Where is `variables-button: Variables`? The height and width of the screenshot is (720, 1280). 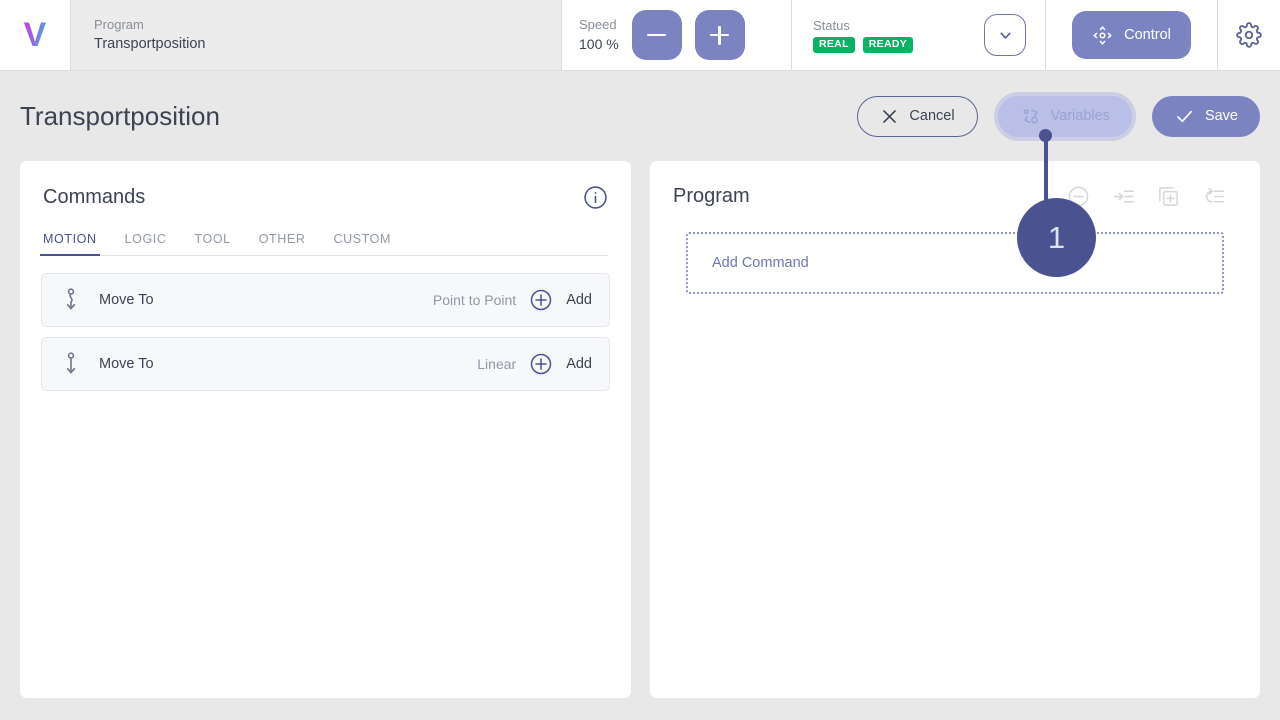
variables-button: Variables is located at coordinates (1064, 116).